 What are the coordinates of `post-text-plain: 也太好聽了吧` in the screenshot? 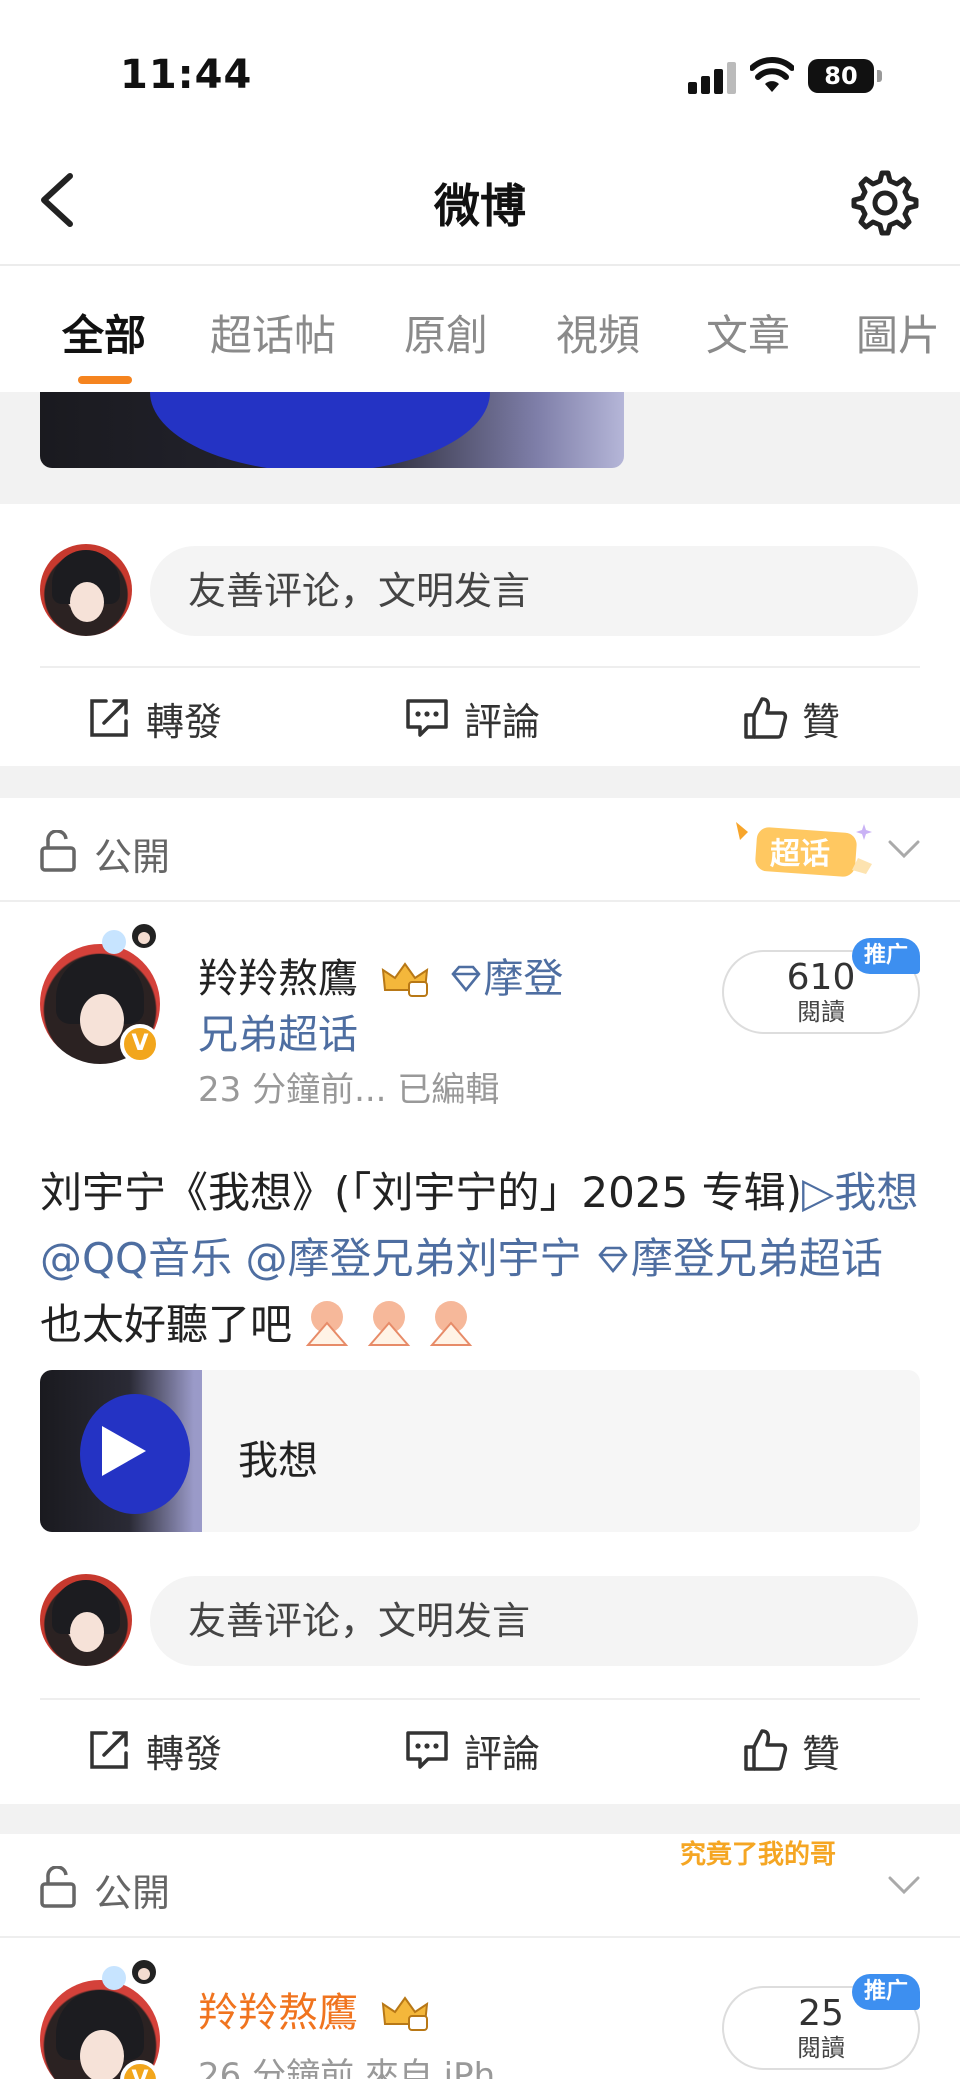 It's located at (166, 1324).